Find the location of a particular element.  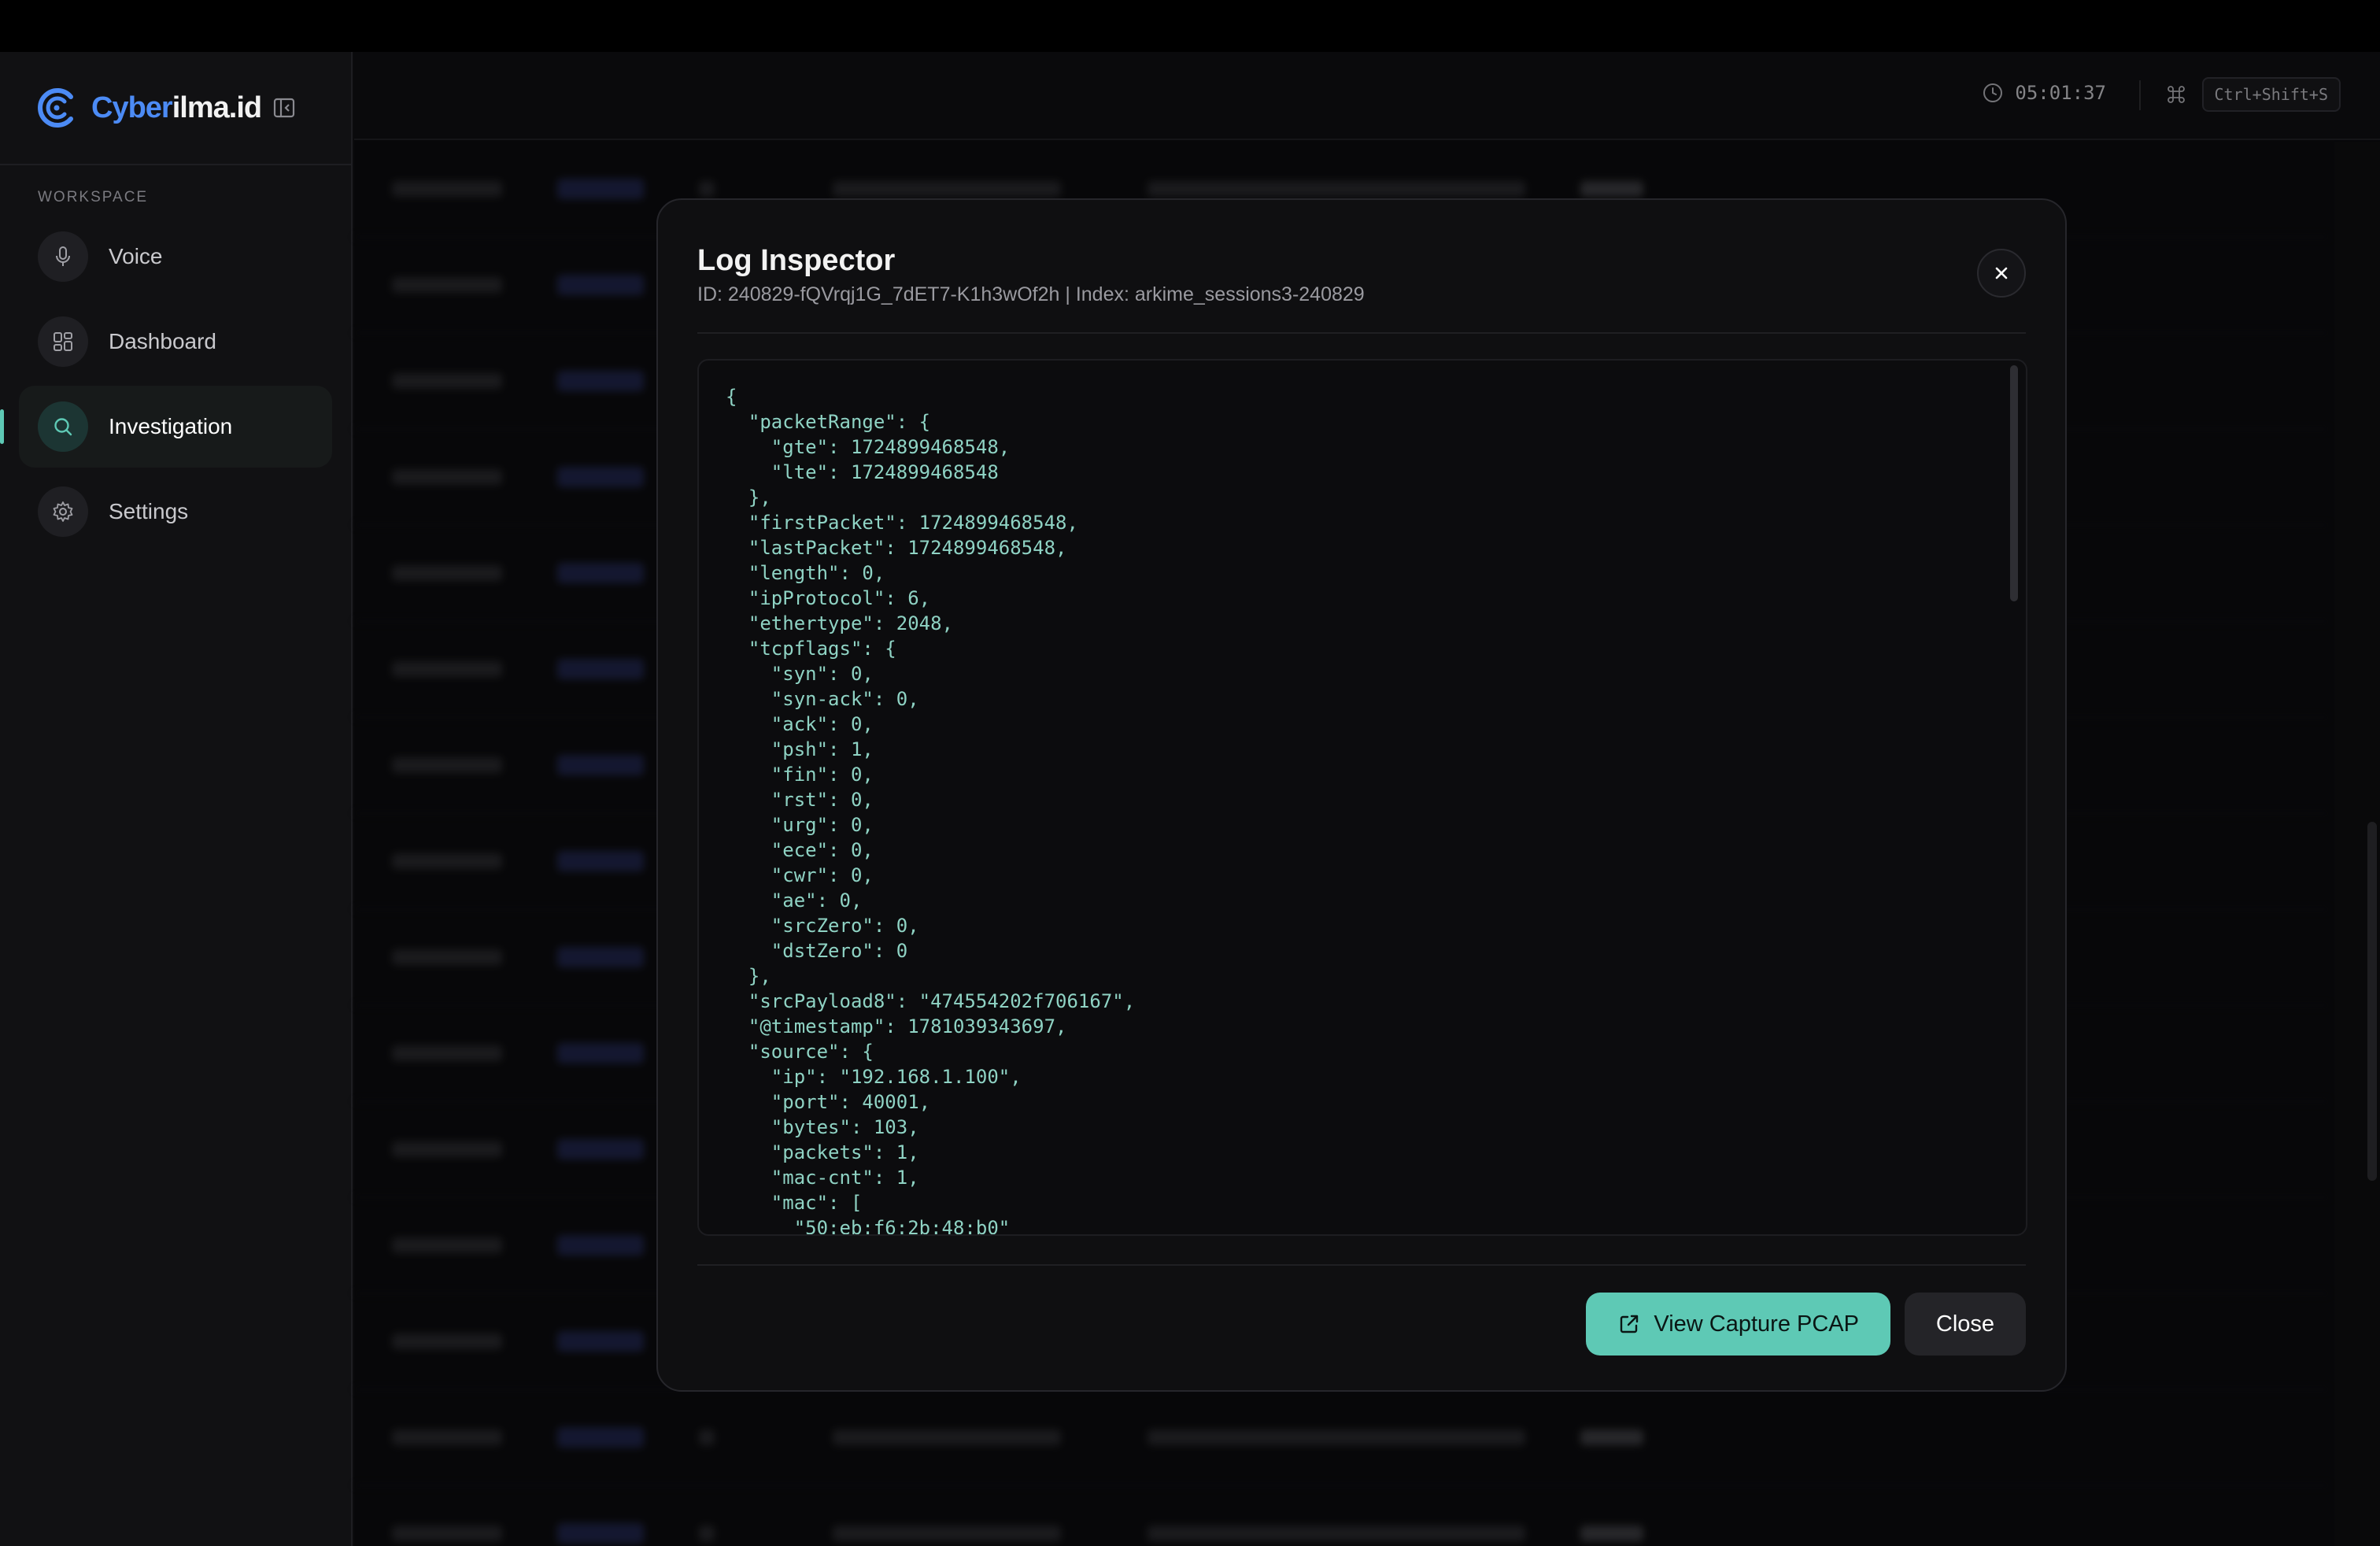

close-button: Close is located at coordinates (1965, 1324).